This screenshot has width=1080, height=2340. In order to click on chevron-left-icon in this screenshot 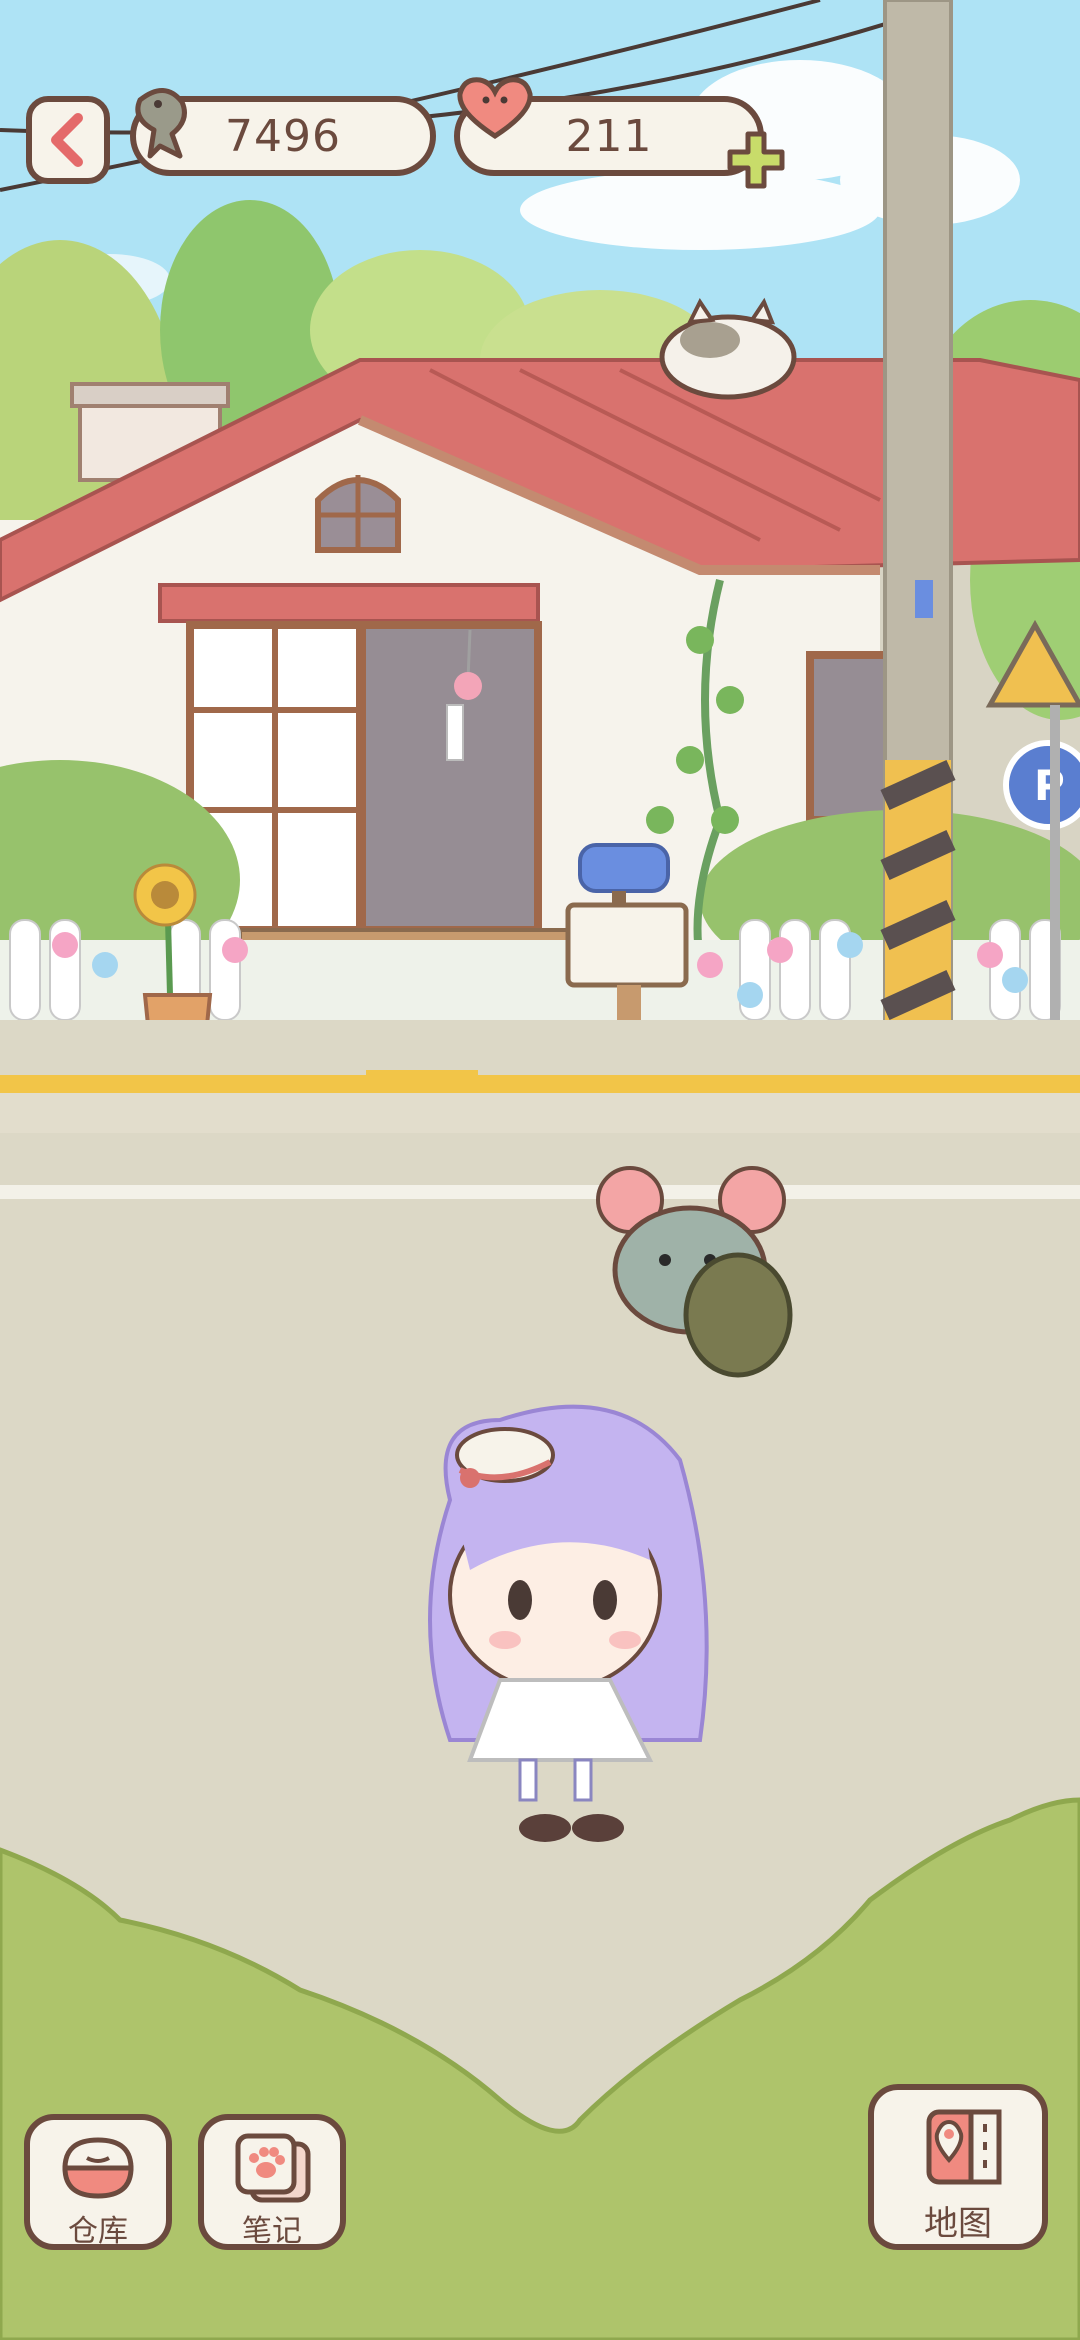, I will do `click(67, 140)`.